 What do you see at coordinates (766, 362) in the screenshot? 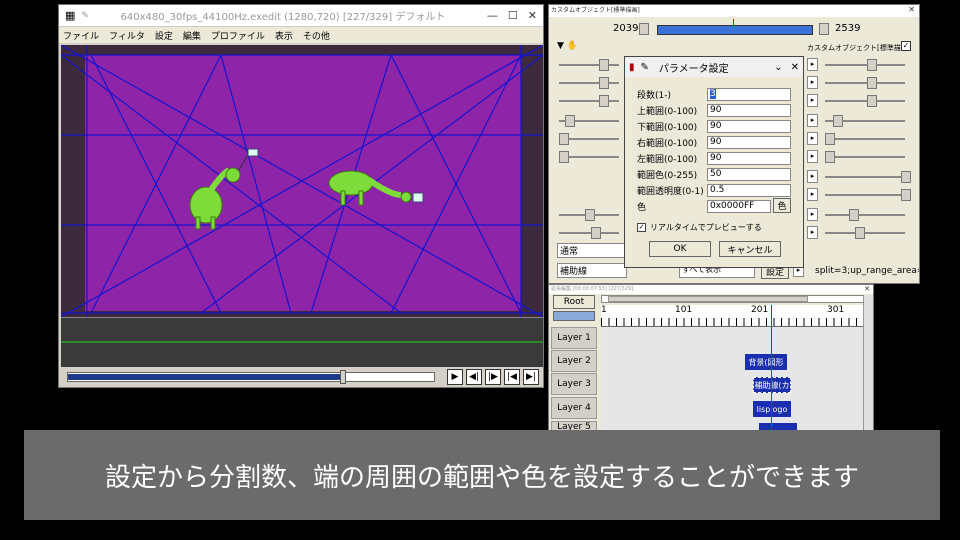
I see `clip-background: 背景(図形` at bounding box center [766, 362].